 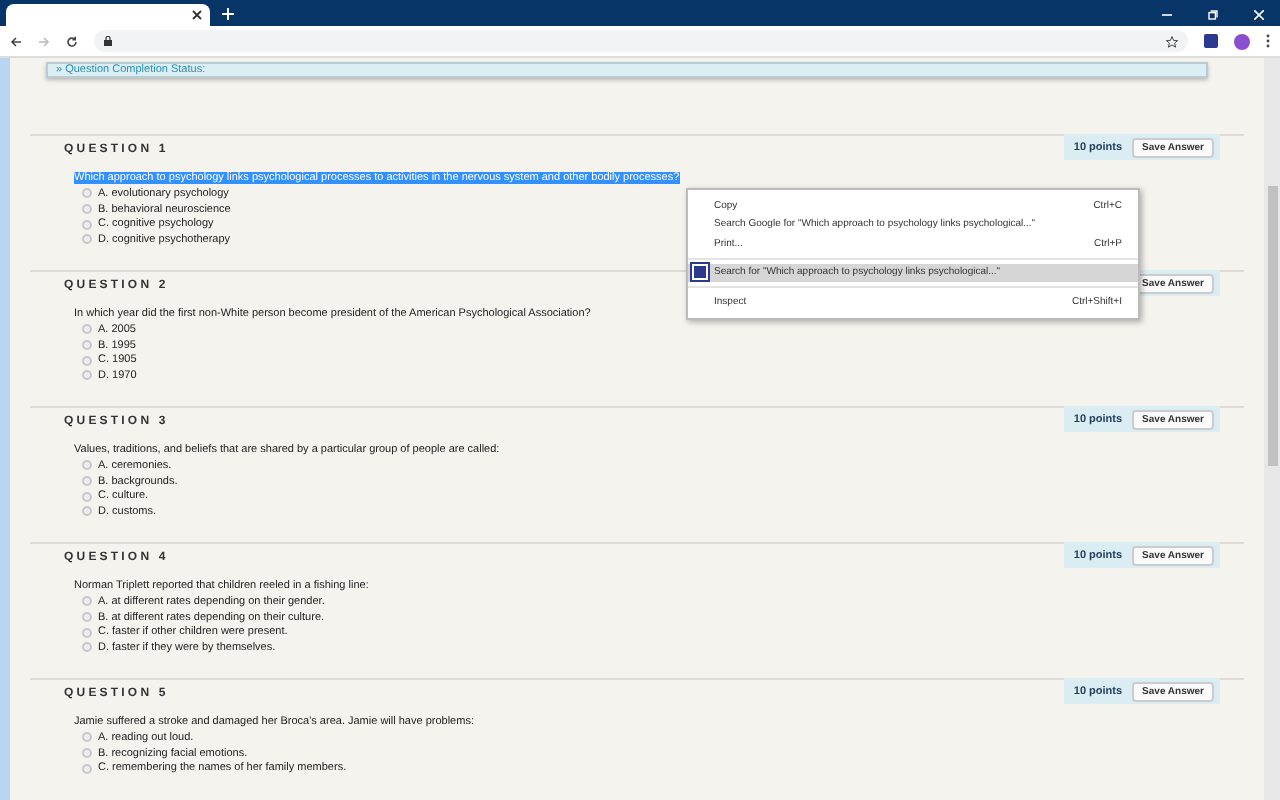 What do you see at coordinates (1172, 41) in the screenshot?
I see `star-icon` at bounding box center [1172, 41].